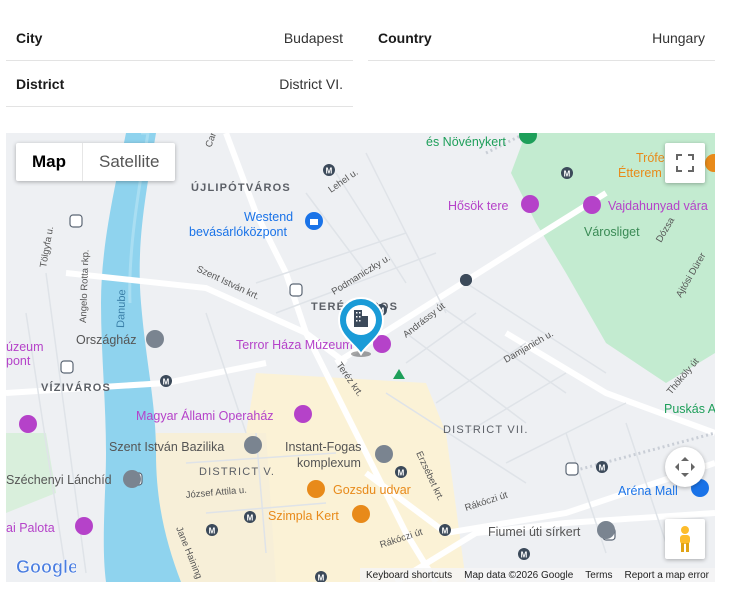 This screenshot has height=604, width=742. I want to click on poi-pont: pont, so click(18, 361).